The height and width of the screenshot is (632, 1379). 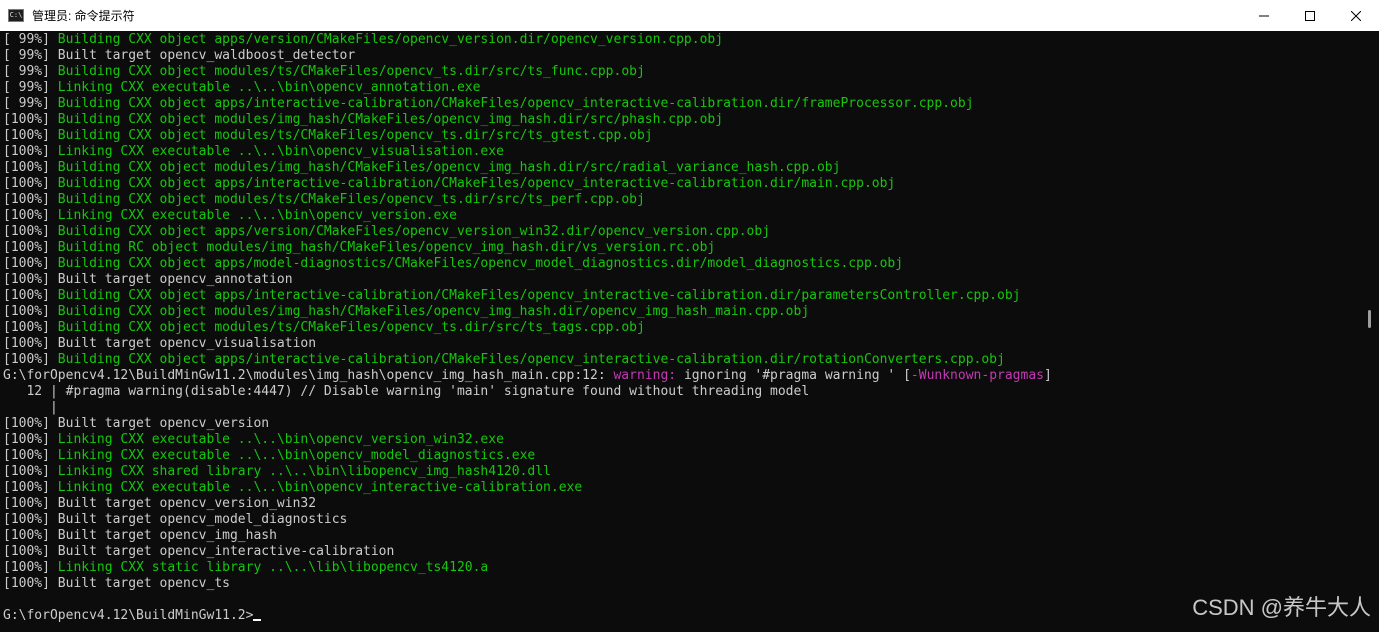 I want to click on caption-buttons, so click(x=1310, y=15).